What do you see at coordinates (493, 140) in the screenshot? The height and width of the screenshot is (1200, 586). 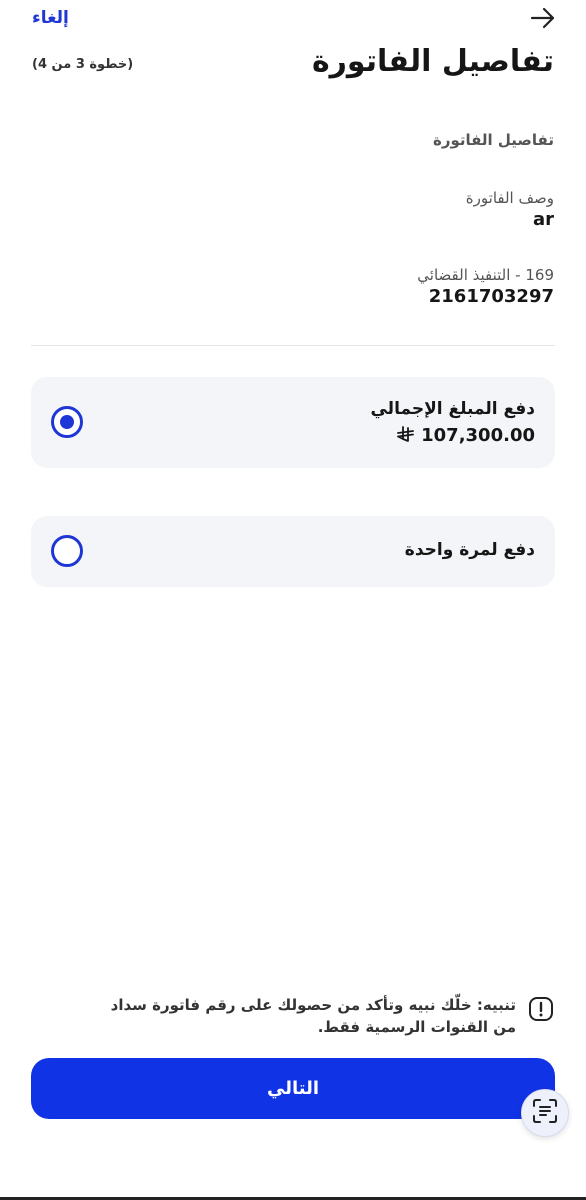 I see `section-title: تفاصيل الفاتورة` at bounding box center [493, 140].